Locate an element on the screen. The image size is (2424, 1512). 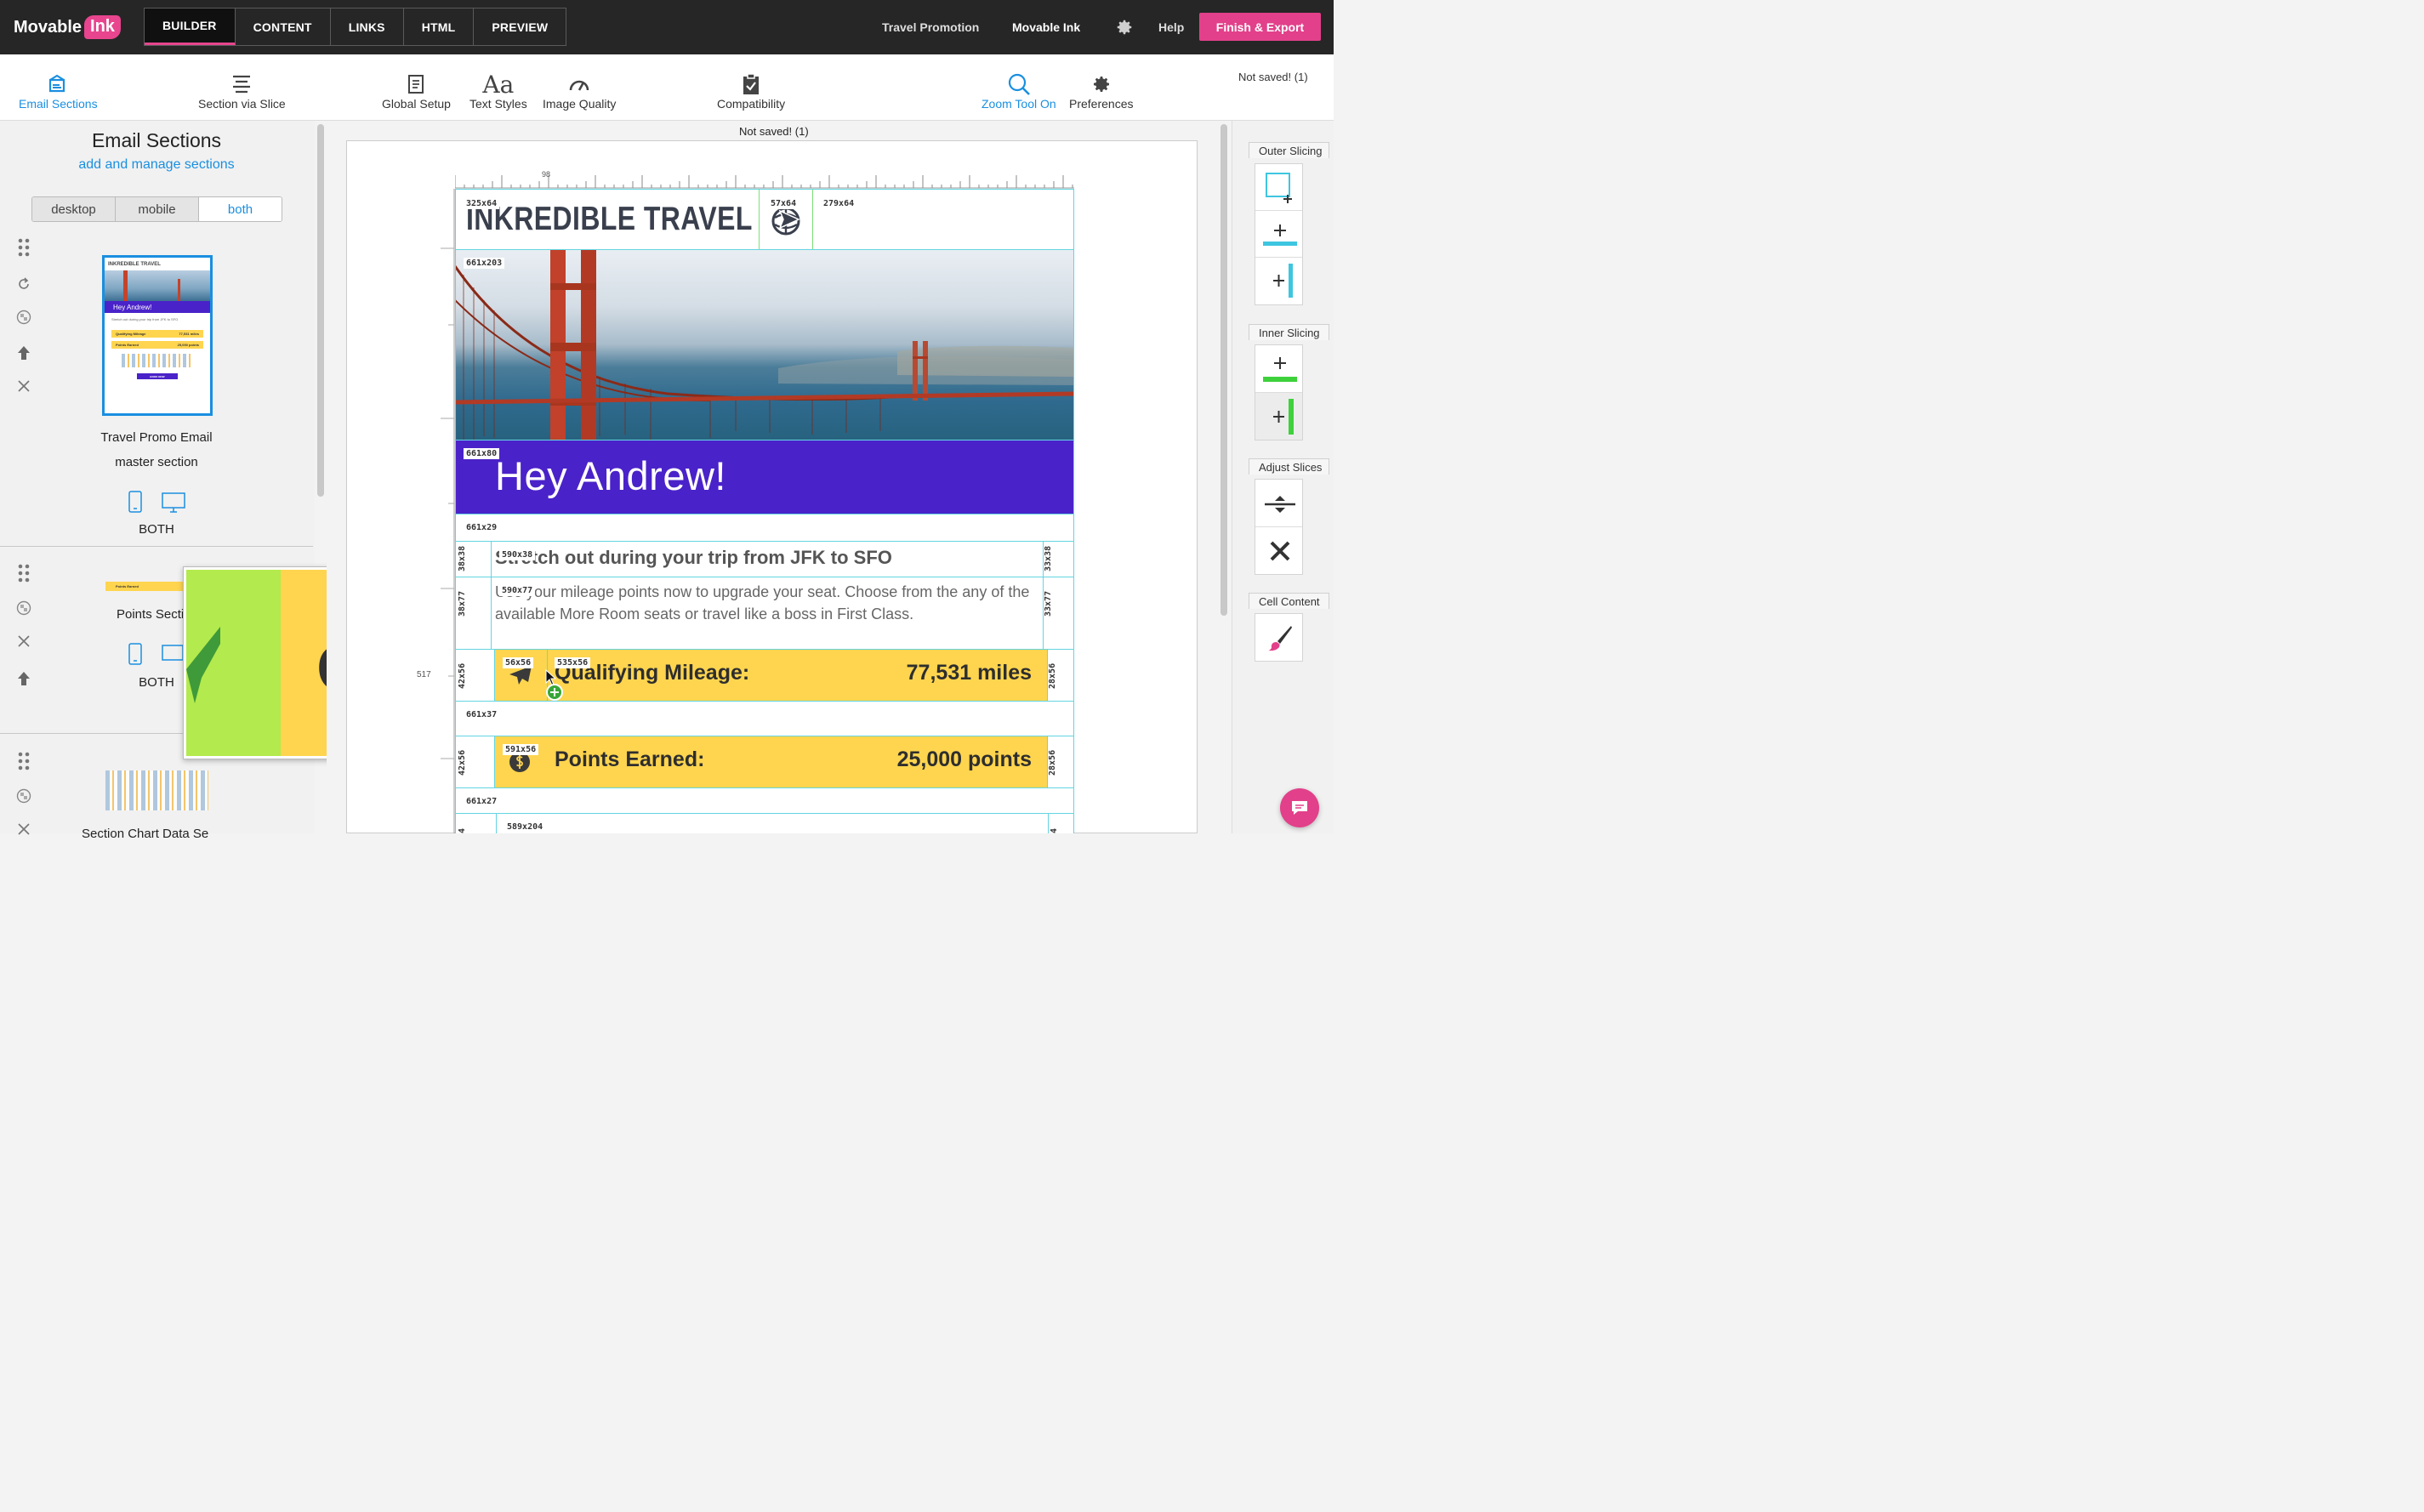
tool-label: Email Sections is located at coordinates (58, 104).